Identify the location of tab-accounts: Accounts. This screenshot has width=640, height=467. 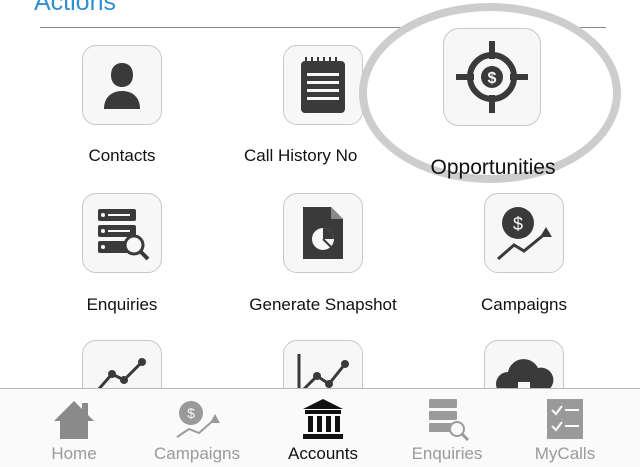
(323, 428).